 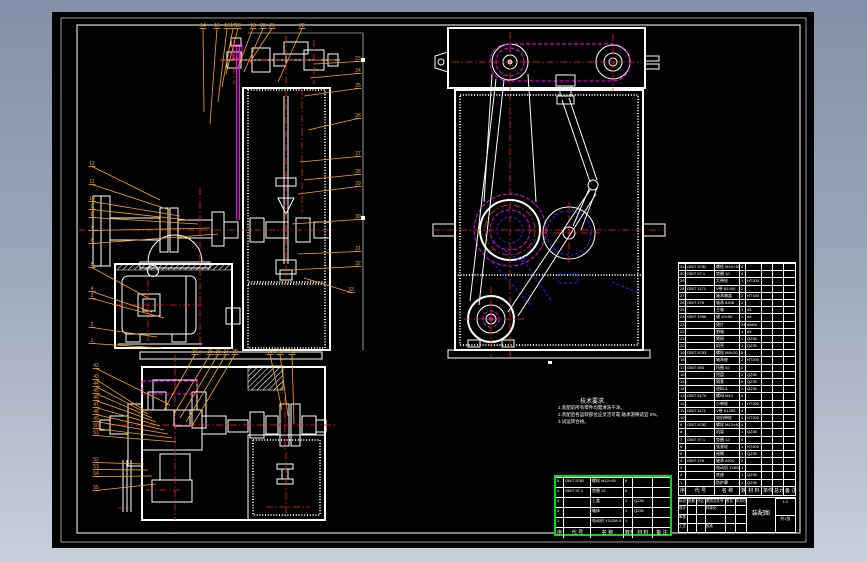 I want to click on bom-row: 4 GB/T 276 轴承 6204 2, so click(x=737, y=461).